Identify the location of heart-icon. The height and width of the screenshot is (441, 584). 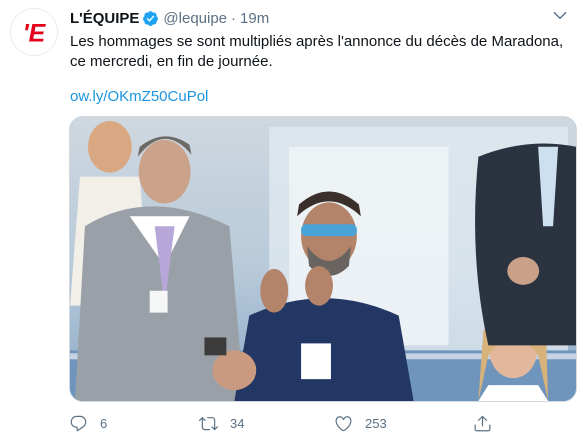
(343, 423).